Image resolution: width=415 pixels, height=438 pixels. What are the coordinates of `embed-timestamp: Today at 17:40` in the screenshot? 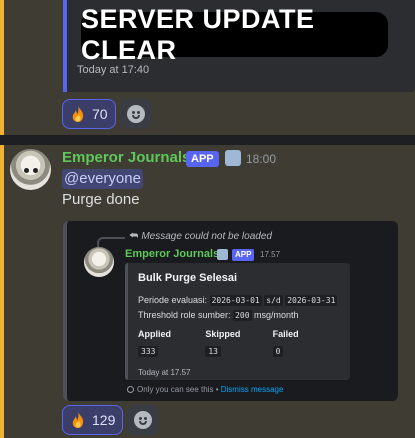 It's located at (113, 70).